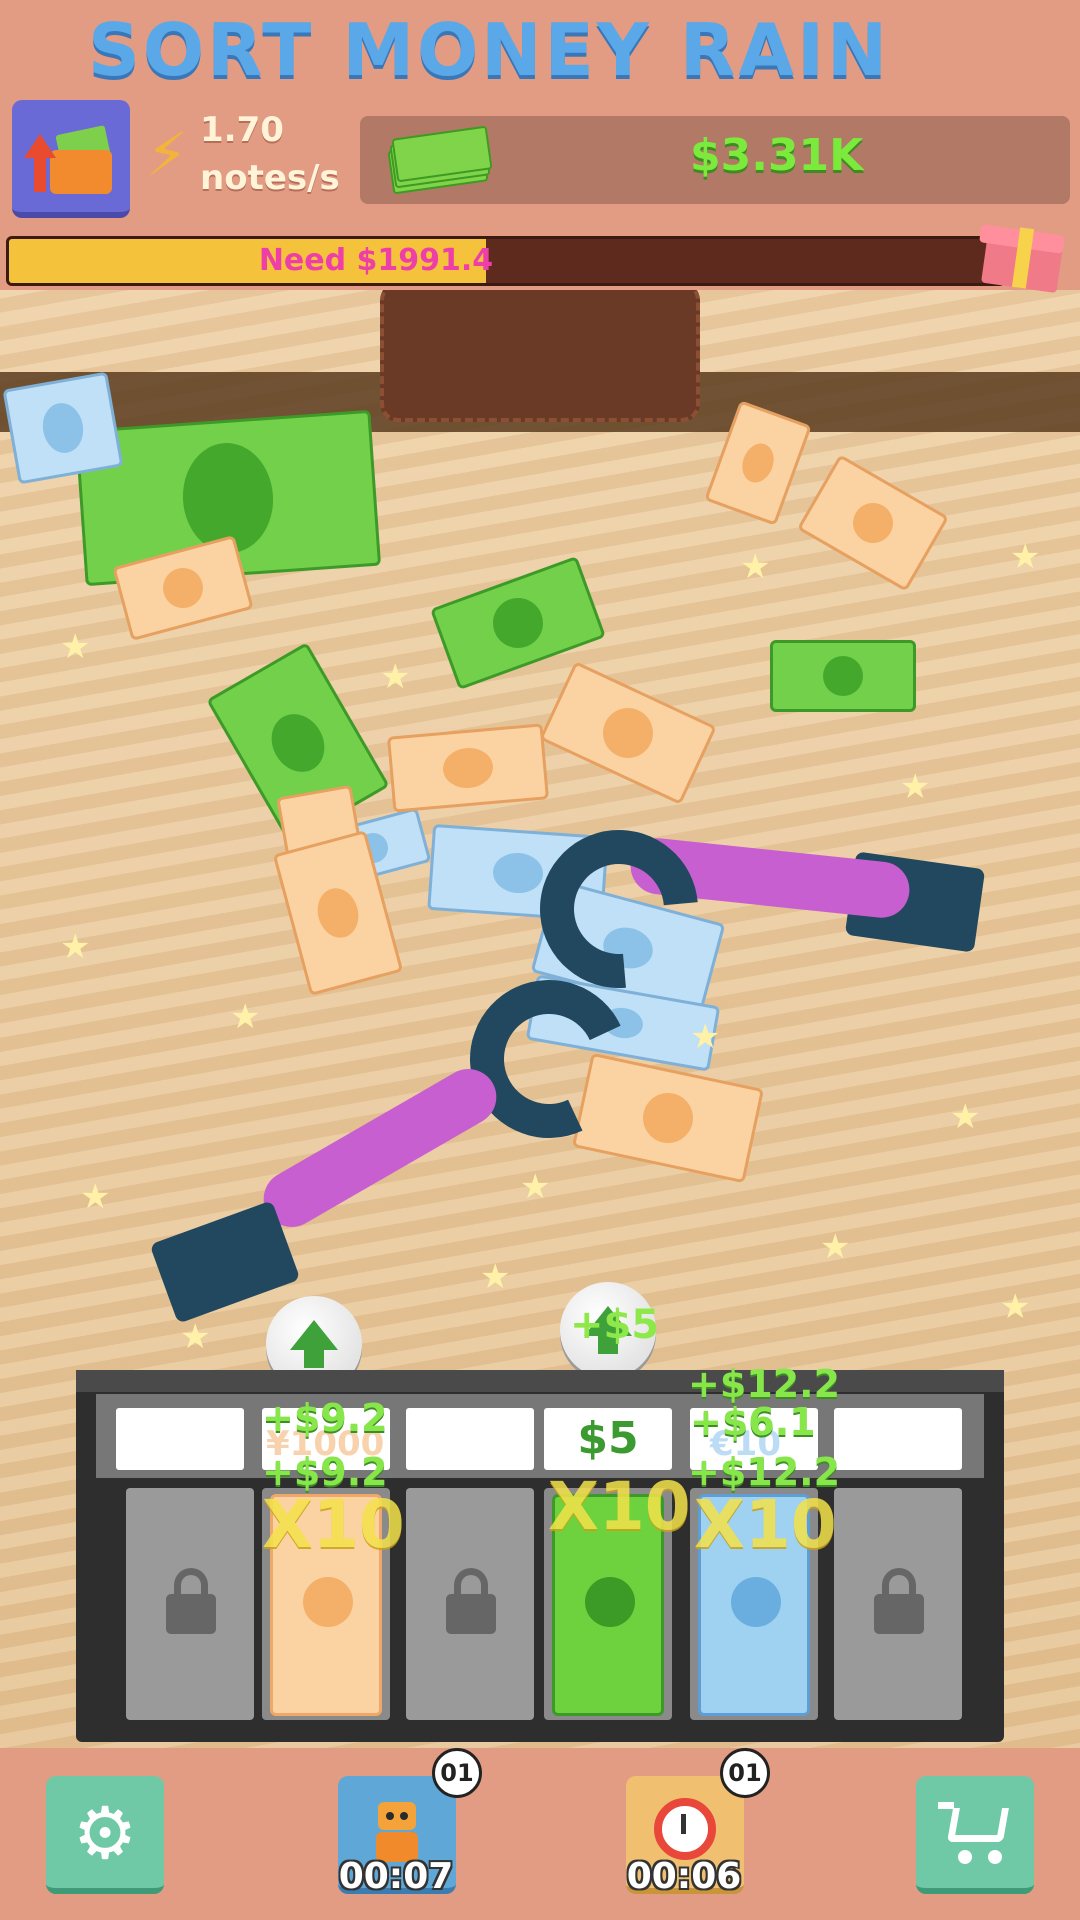 This screenshot has height=1920, width=1080. What do you see at coordinates (167, 155) in the screenshot?
I see `lightning-bolt-icon: ⚡` at bounding box center [167, 155].